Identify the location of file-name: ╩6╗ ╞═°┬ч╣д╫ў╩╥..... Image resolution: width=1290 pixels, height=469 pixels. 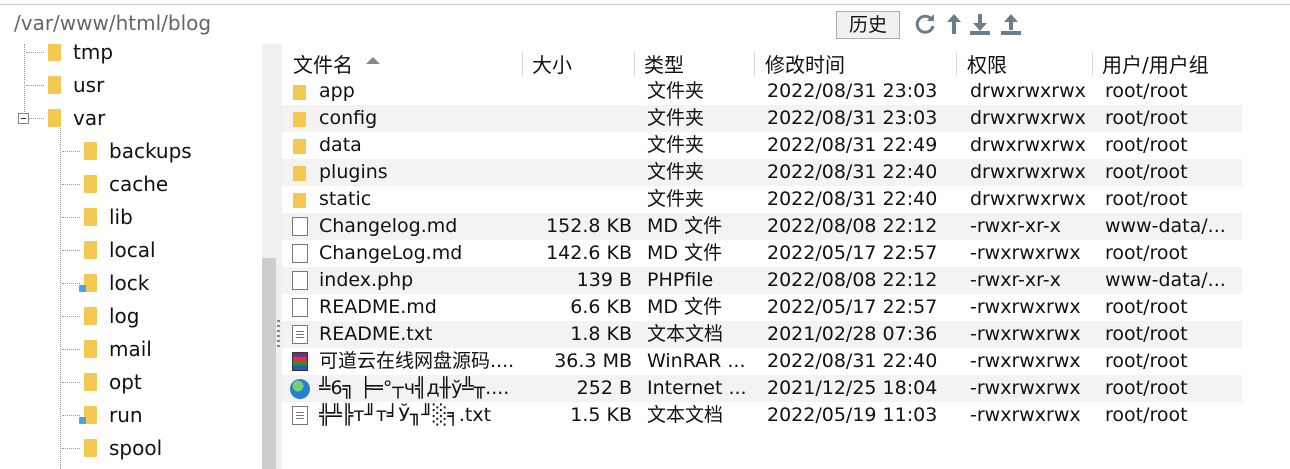
(414, 388).